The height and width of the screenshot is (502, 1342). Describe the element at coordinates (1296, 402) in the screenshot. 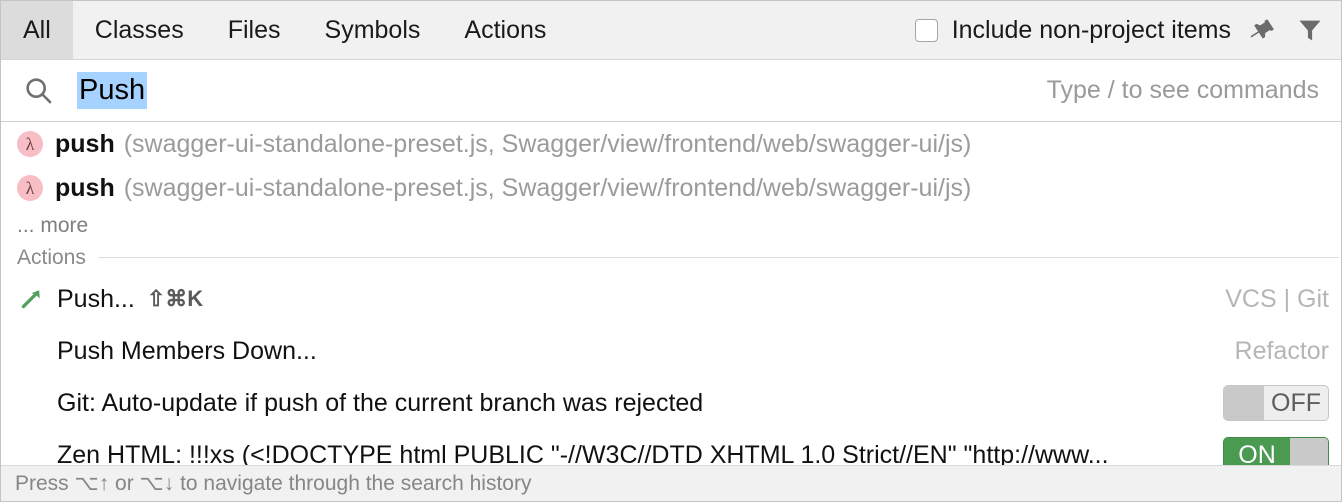

I see `toggle-state-label: OFF` at that location.